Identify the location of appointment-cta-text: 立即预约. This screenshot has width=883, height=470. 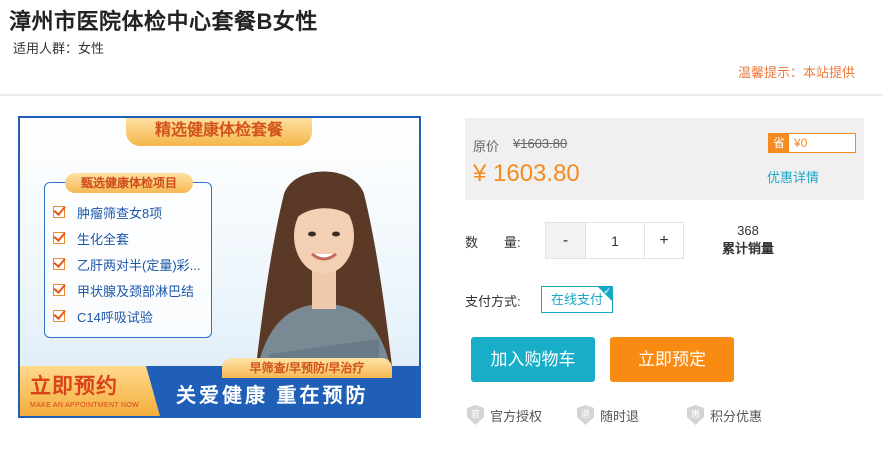
(74, 386).